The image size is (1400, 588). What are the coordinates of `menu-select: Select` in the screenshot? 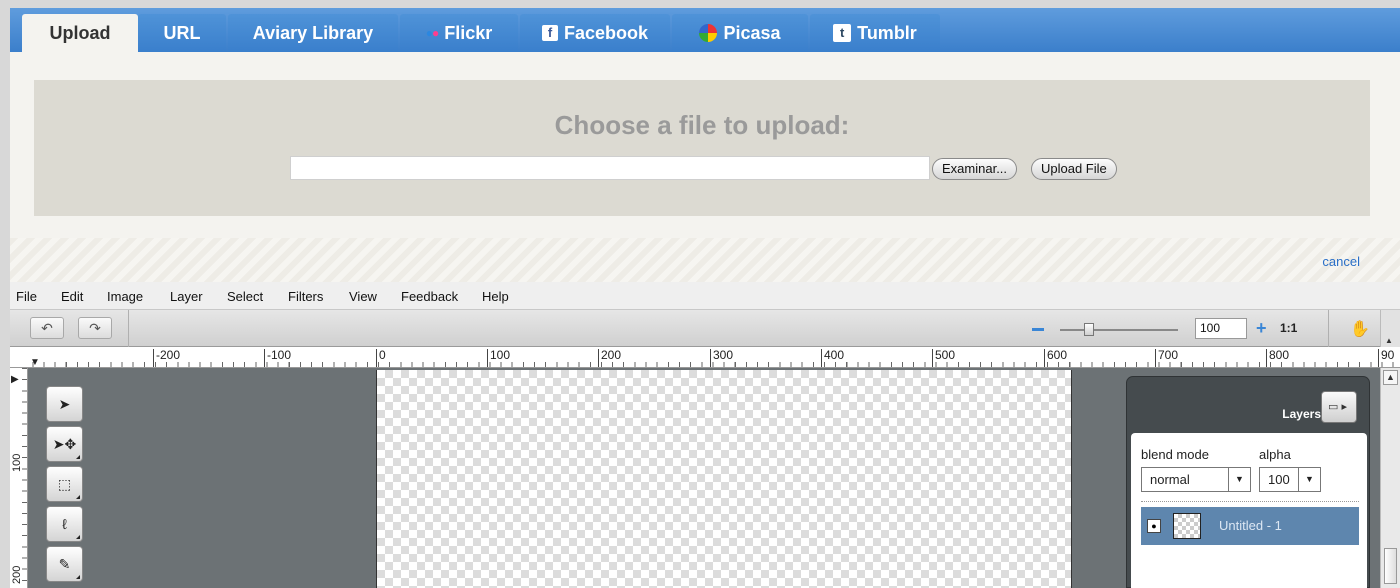 It's located at (245, 296).